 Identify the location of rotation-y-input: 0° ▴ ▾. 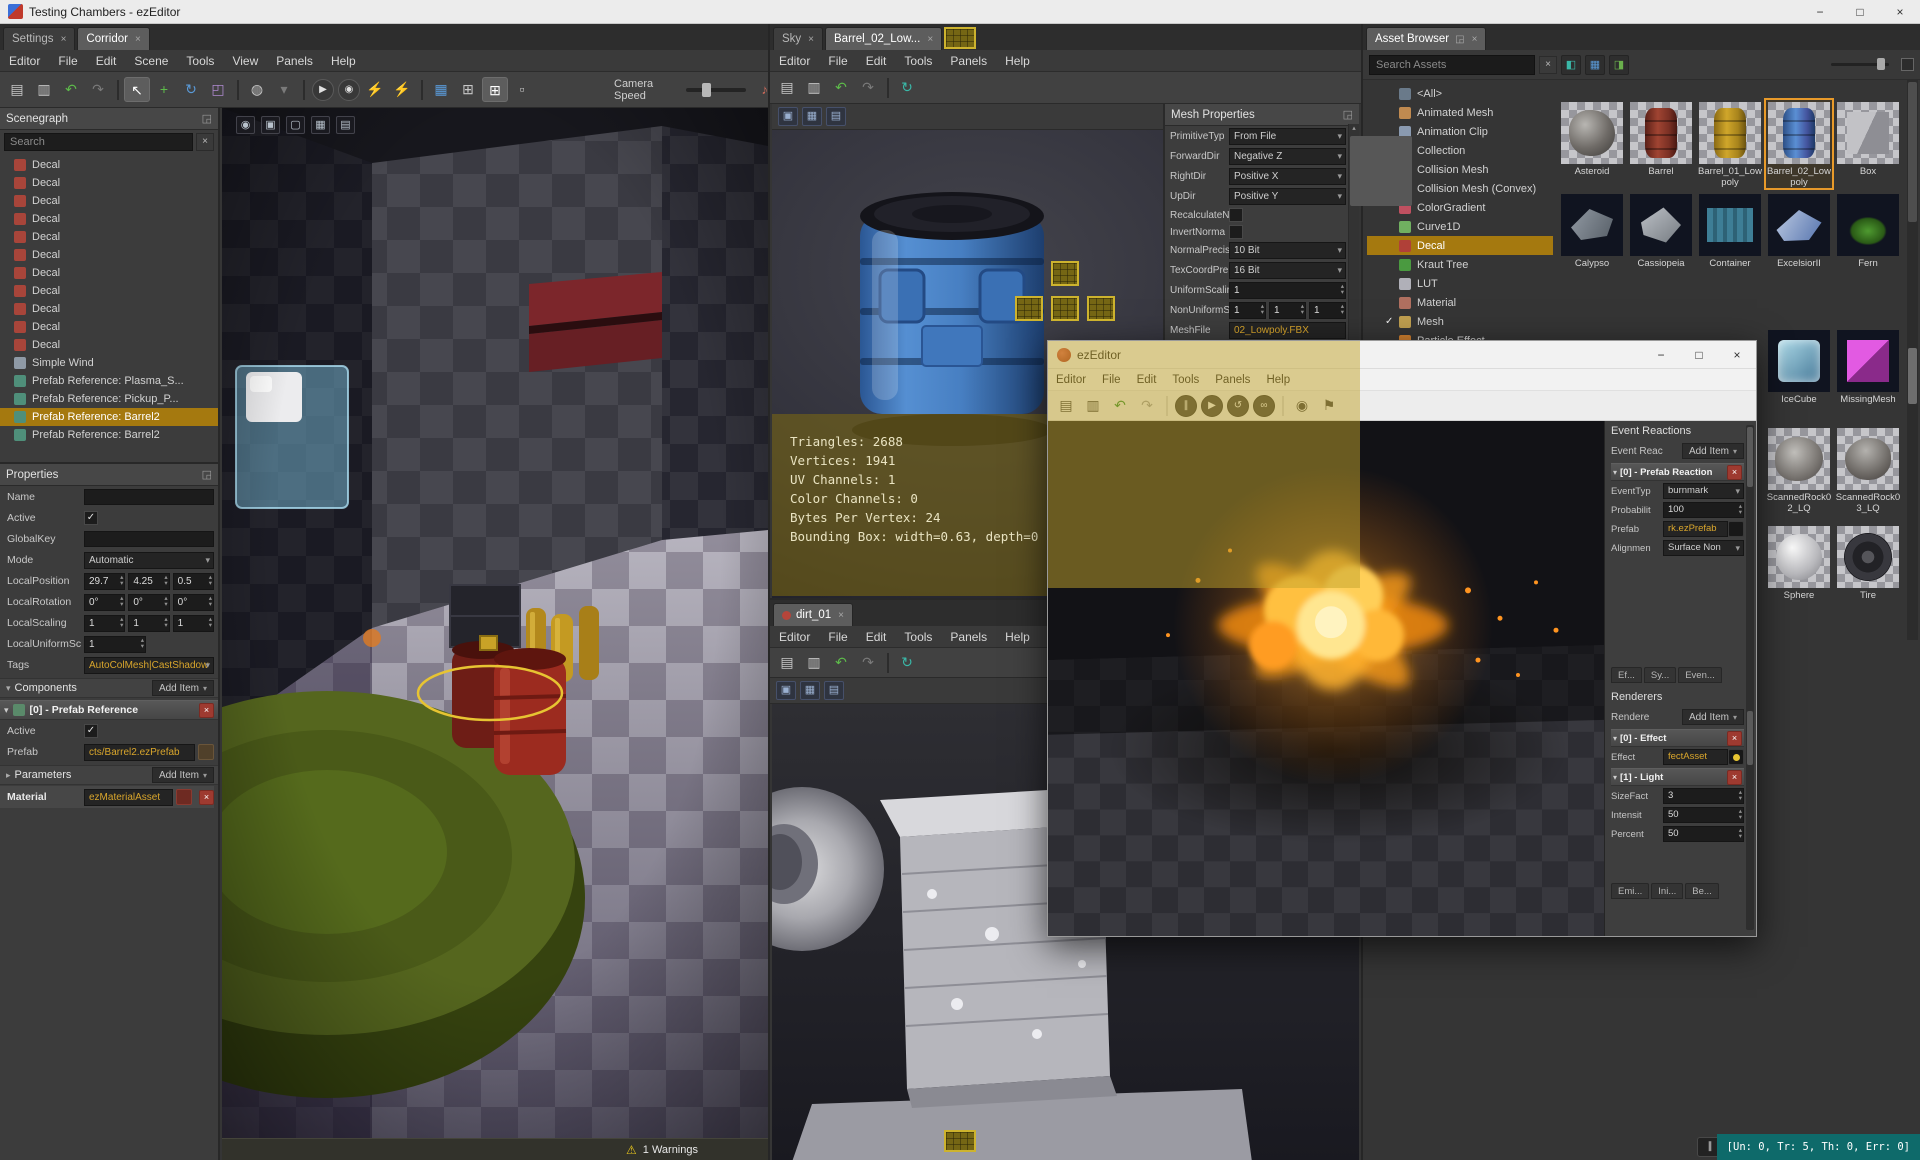
(149, 602).